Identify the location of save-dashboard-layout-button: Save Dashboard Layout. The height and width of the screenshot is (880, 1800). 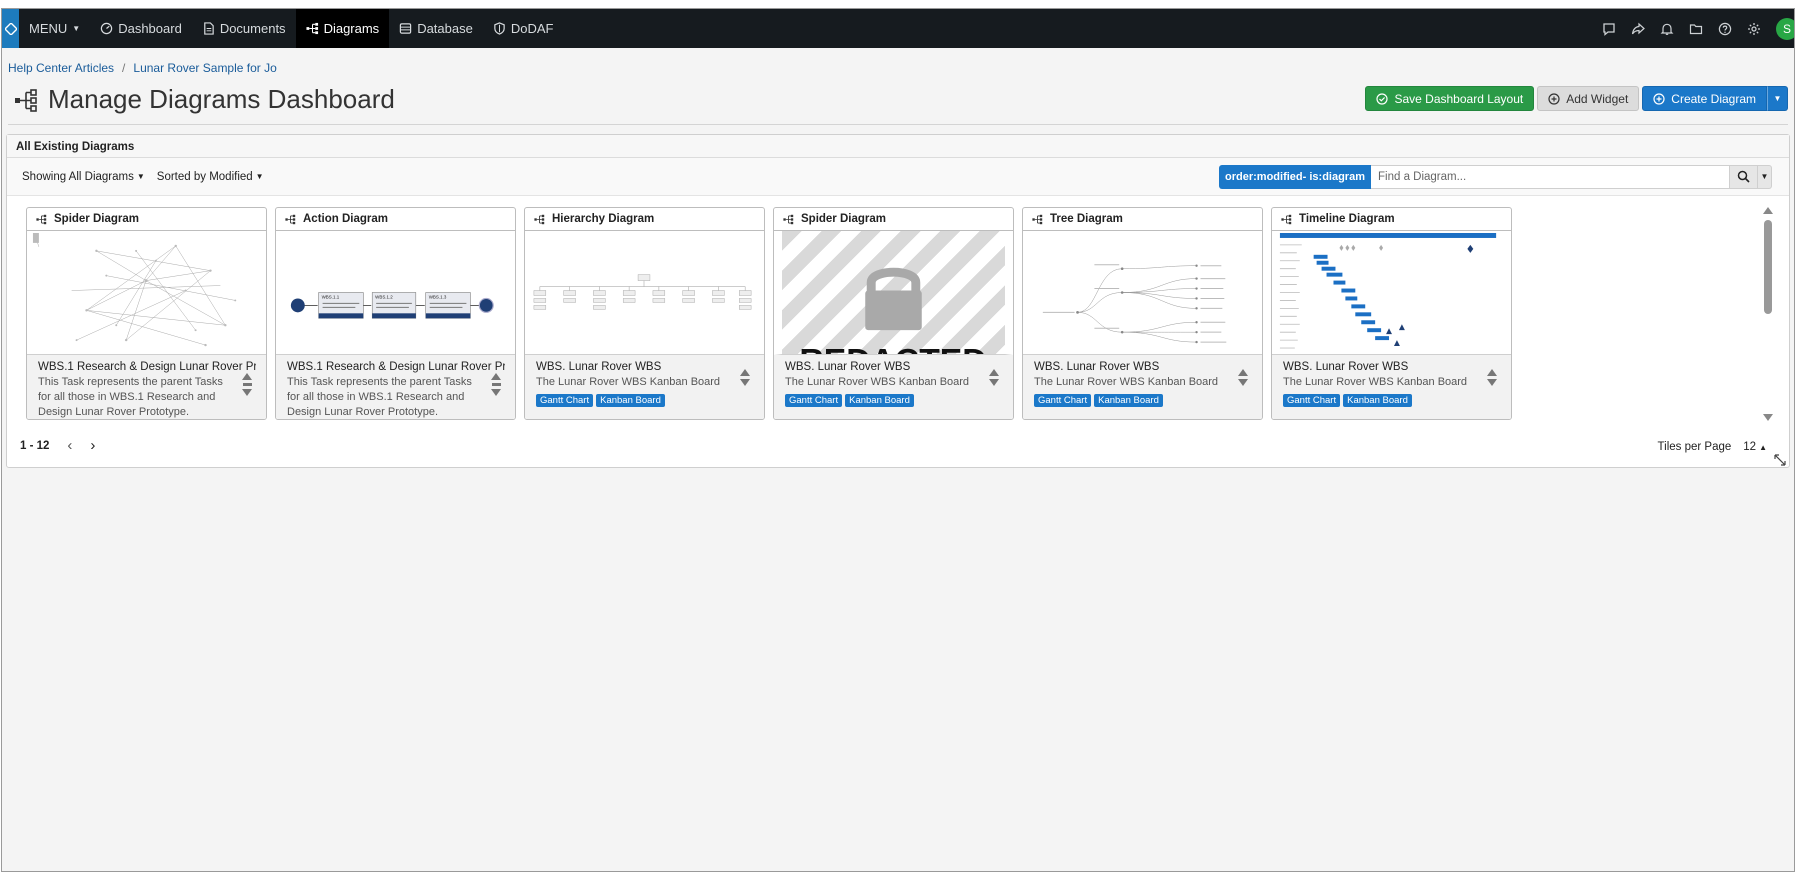
(1450, 98).